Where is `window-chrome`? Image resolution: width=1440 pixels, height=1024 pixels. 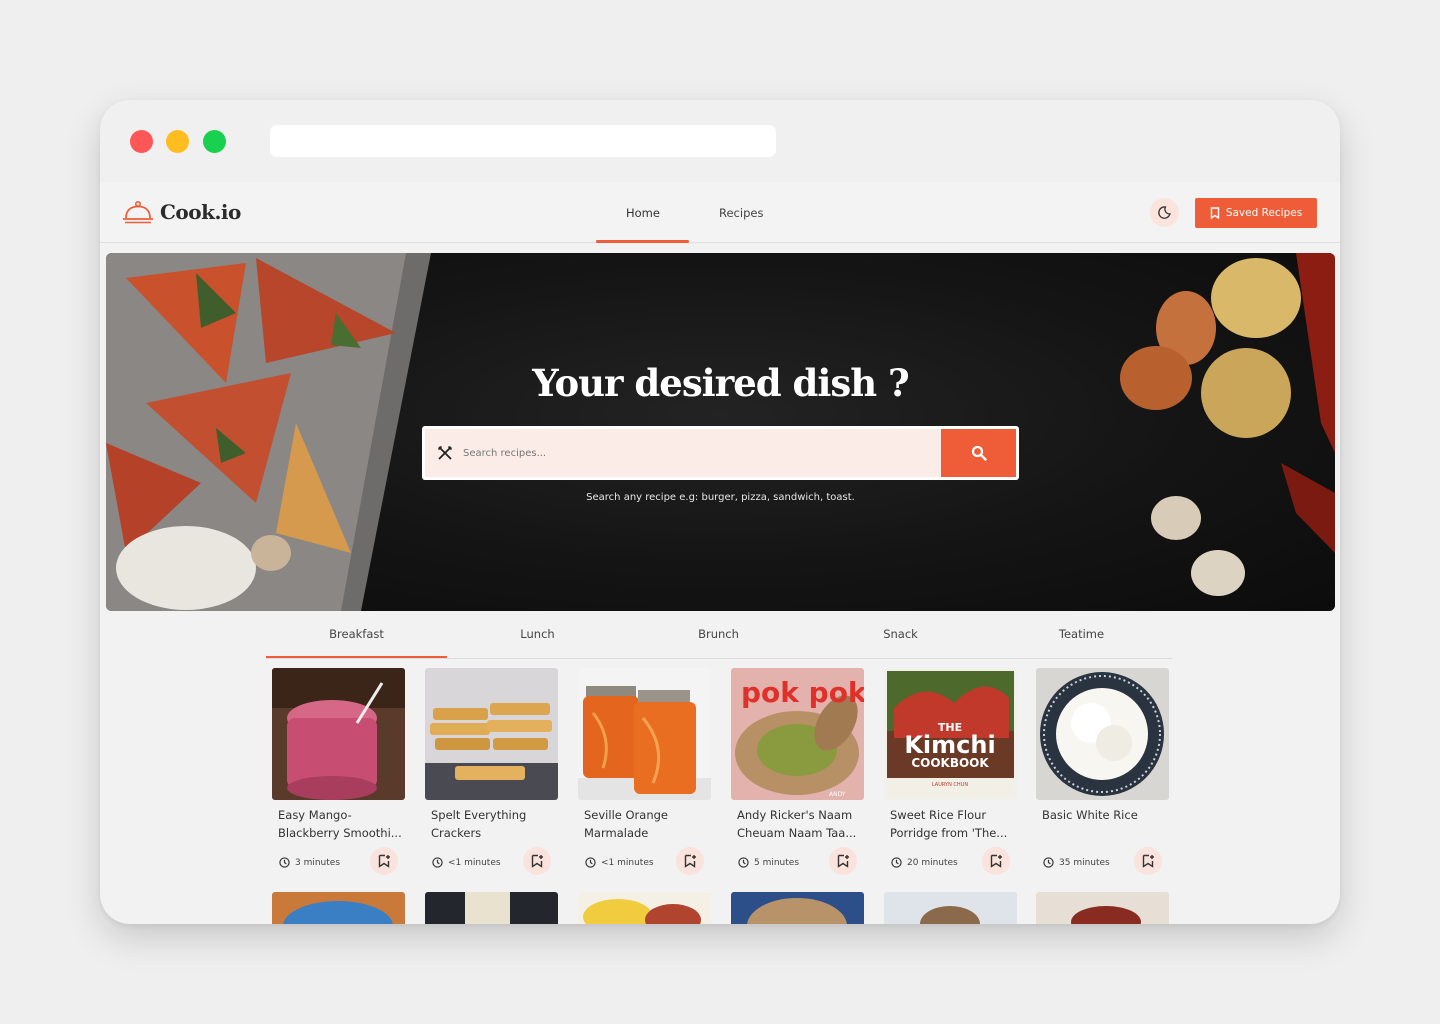 window-chrome is located at coordinates (720, 141).